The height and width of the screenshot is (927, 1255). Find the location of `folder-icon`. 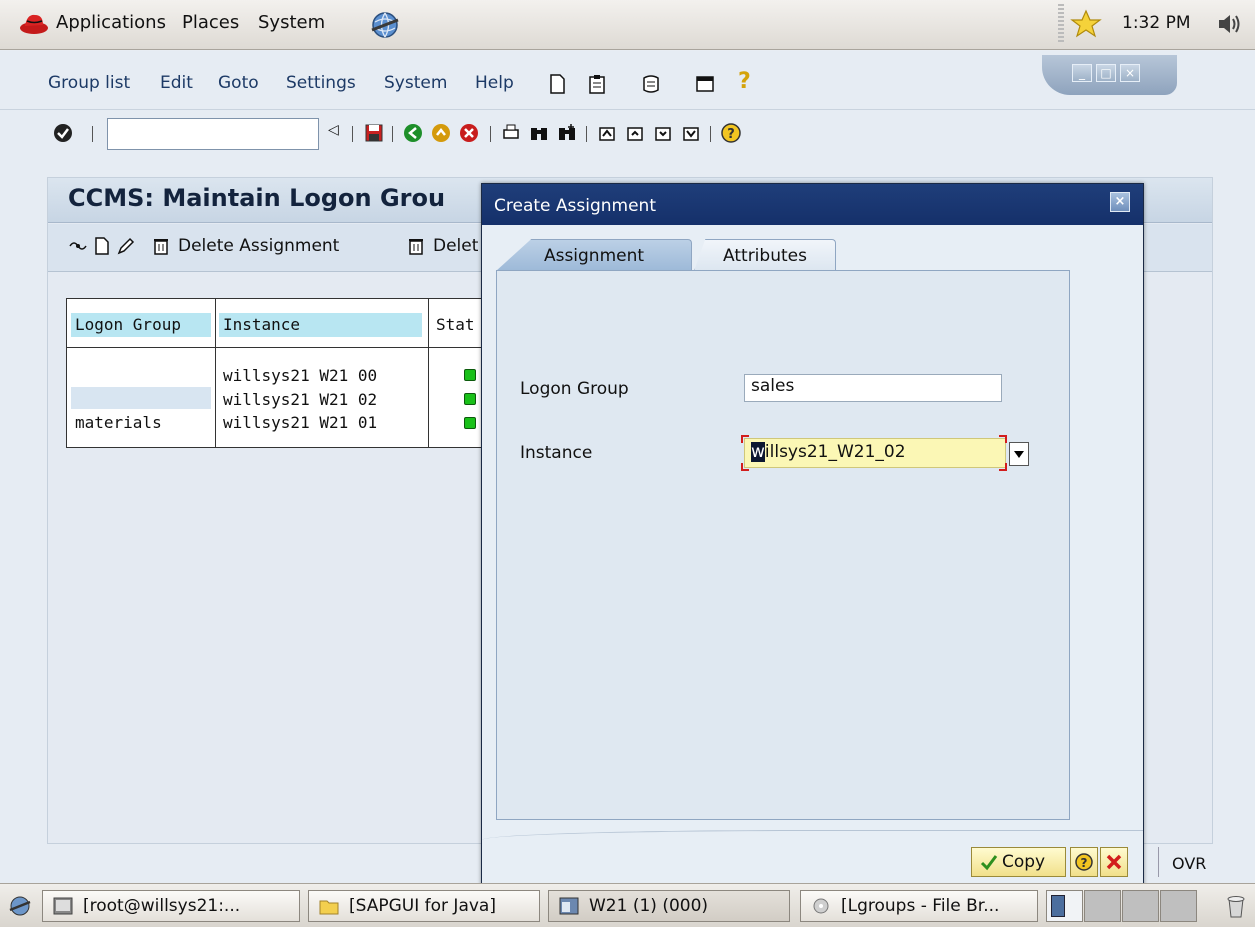

folder-icon is located at coordinates (329, 907).